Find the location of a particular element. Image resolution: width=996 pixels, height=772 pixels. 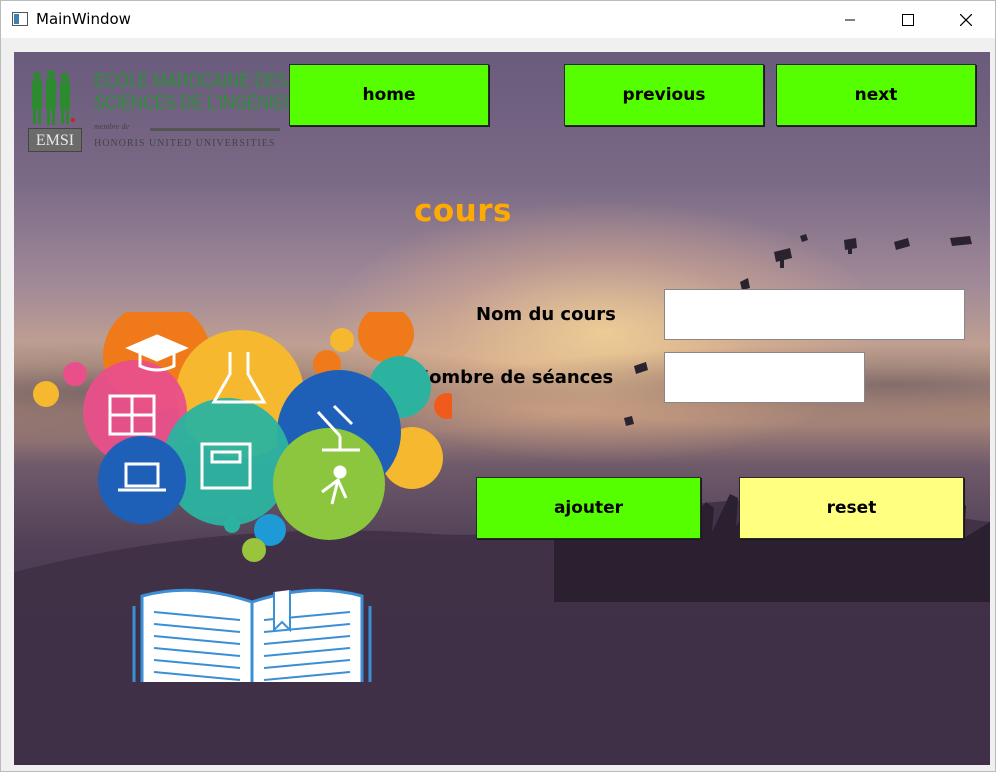

minimize-icon is located at coordinates (850, 19).